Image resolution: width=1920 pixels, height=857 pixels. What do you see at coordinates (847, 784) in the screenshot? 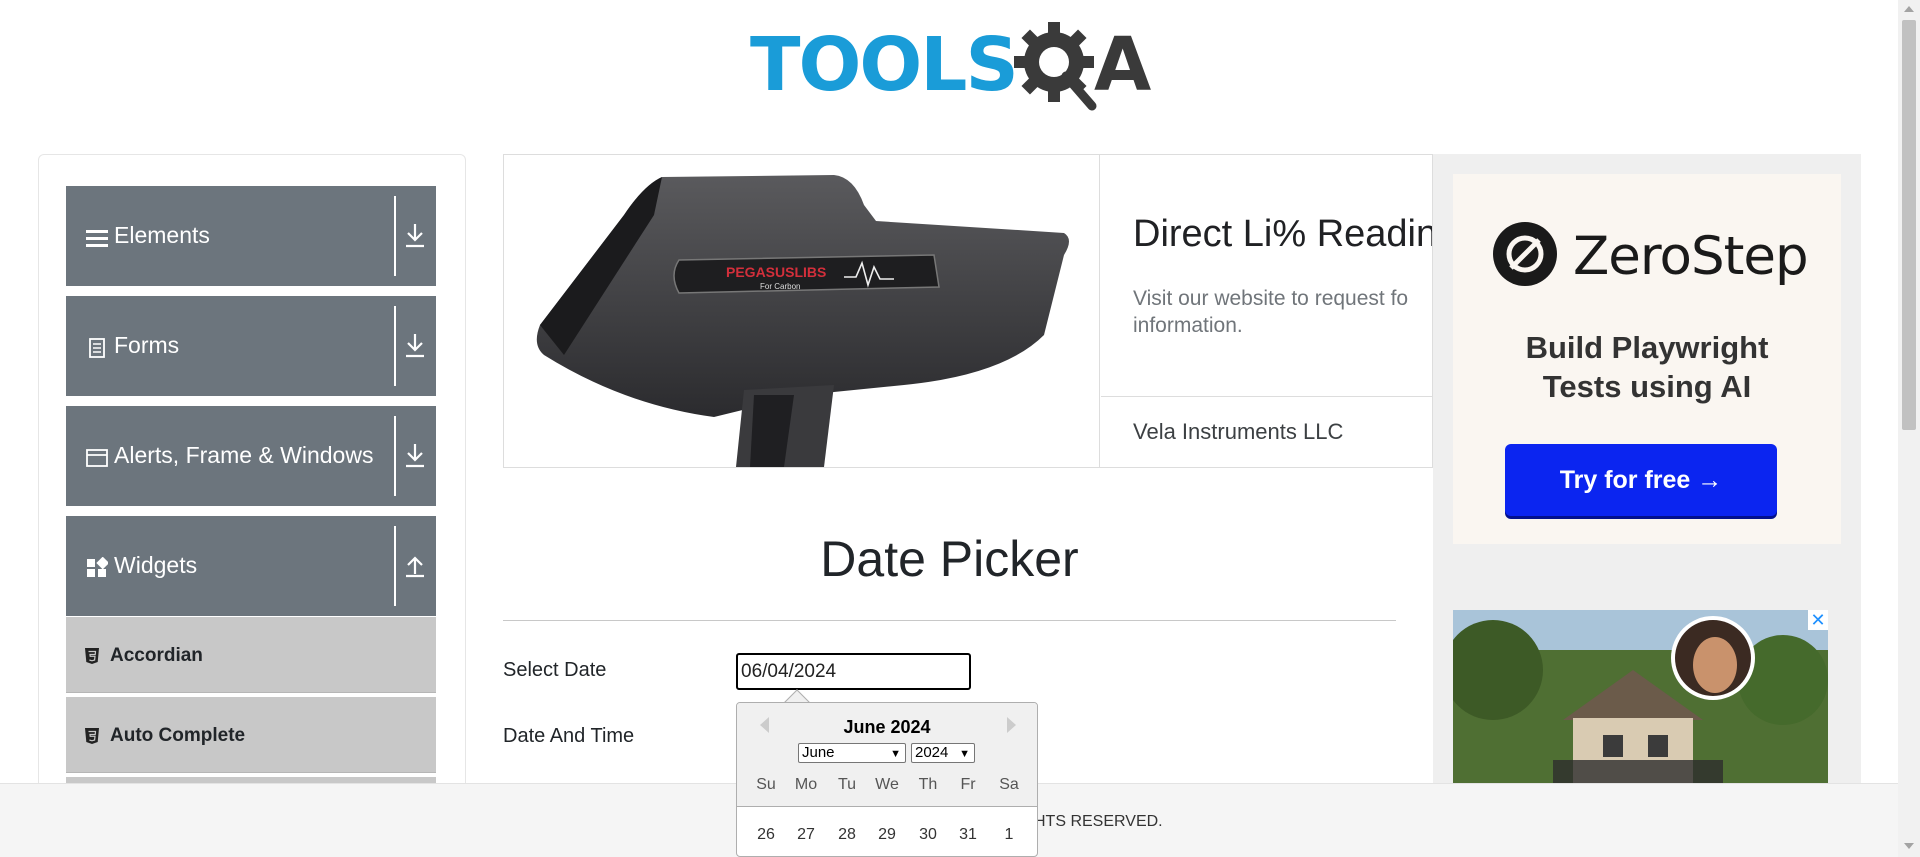
I see `day-name: Tu` at bounding box center [847, 784].